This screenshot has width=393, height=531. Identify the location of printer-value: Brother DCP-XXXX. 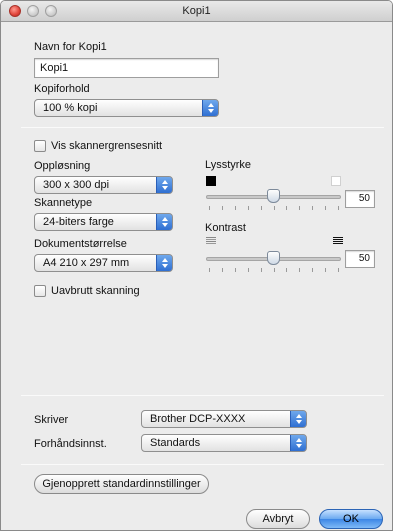
(198, 419).